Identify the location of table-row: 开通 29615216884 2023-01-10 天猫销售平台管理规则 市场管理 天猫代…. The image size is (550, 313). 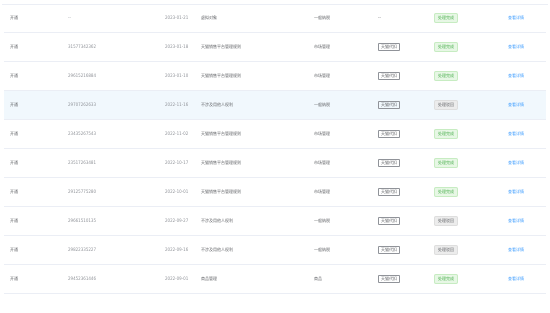
(275, 76).